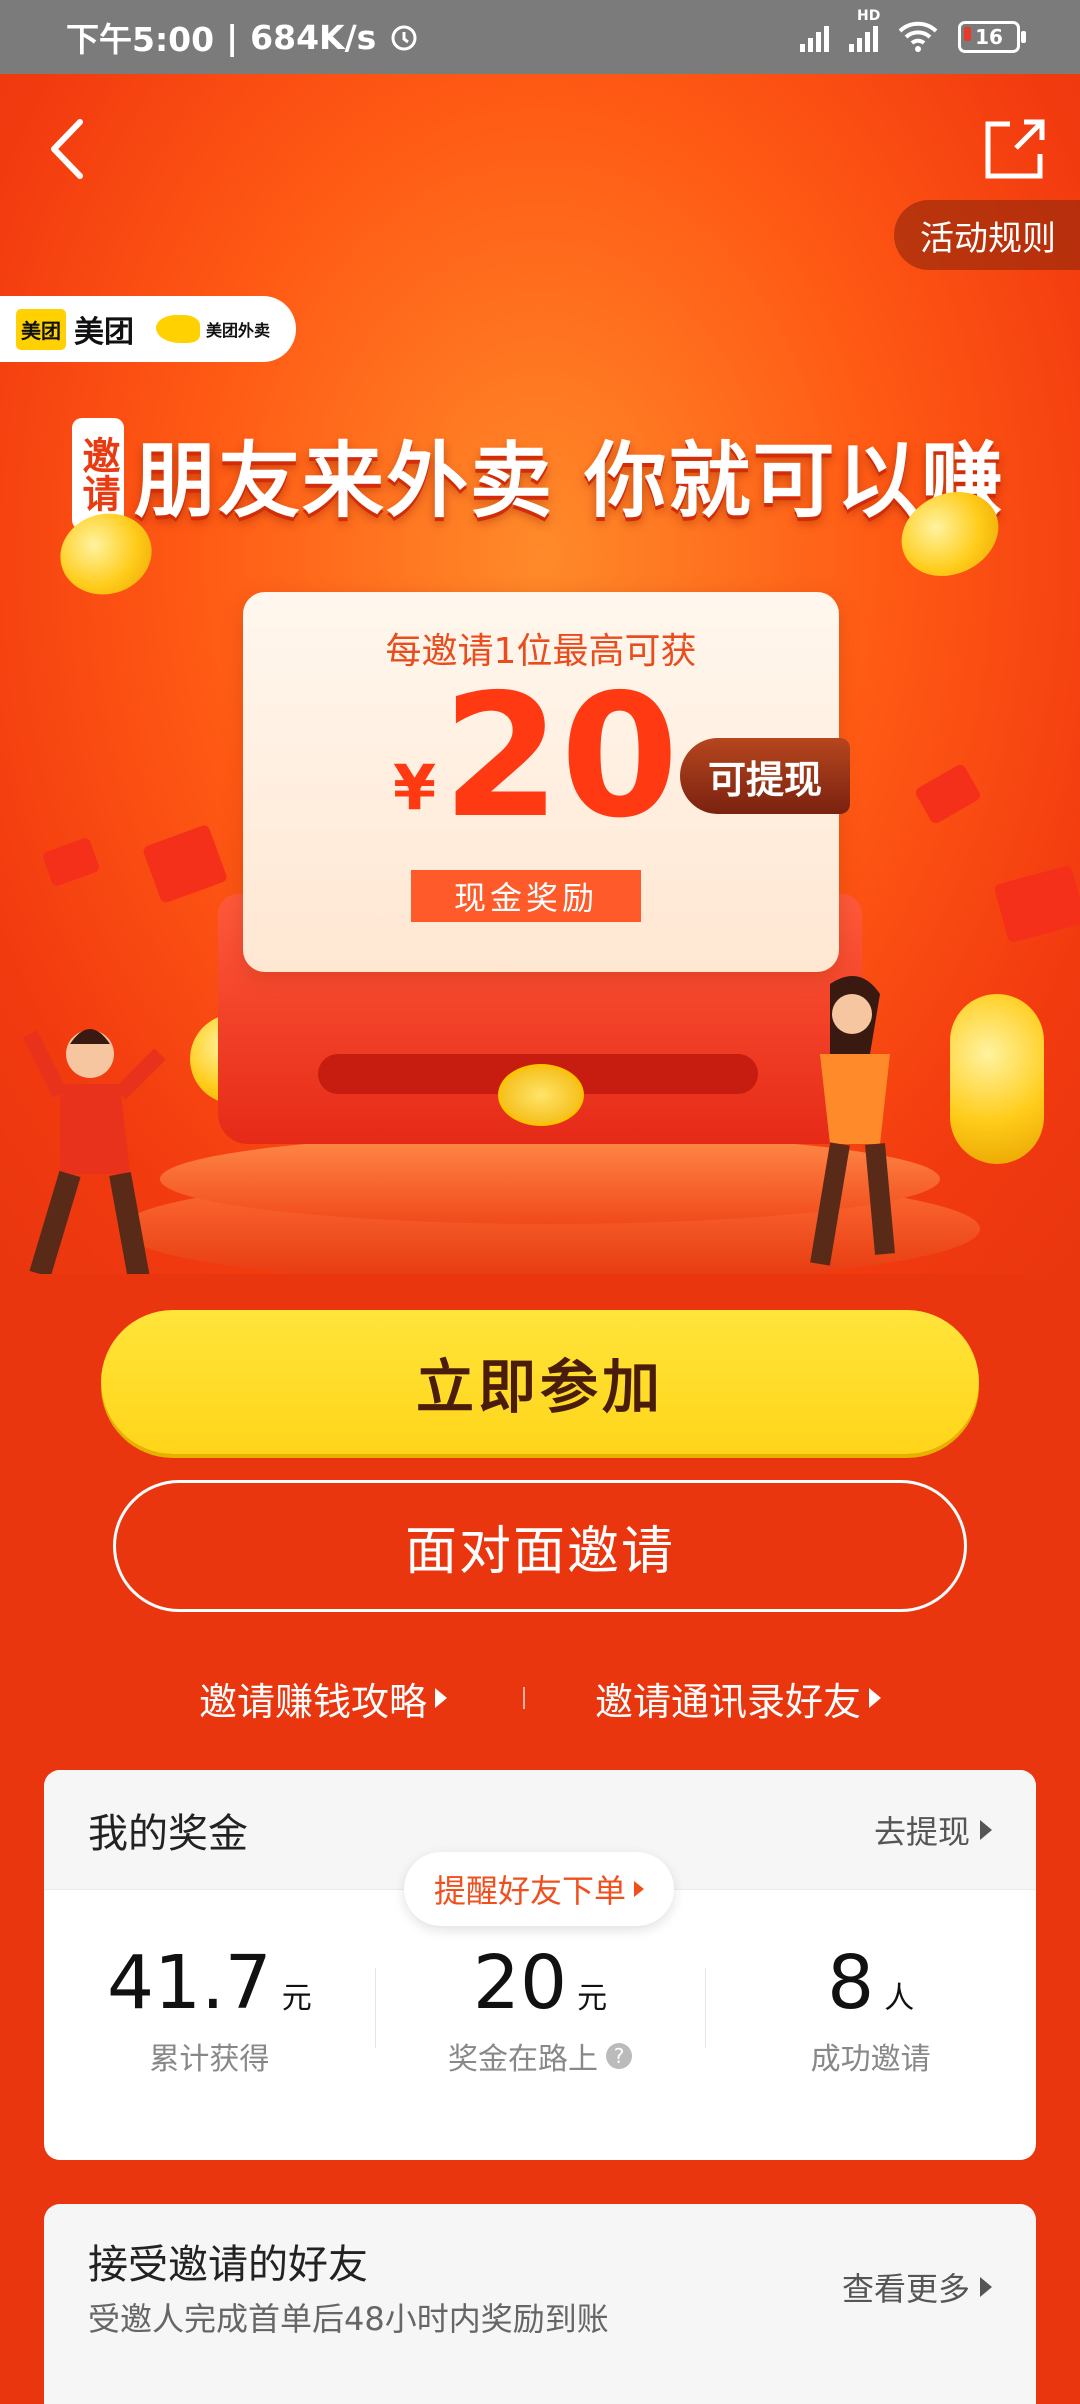 The width and height of the screenshot is (1080, 2404). What do you see at coordinates (540, 1698) in the screenshot?
I see `invite-links: 邀请赚钱攻略 邀请通讯录好友` at bounding box center [540, 1698].